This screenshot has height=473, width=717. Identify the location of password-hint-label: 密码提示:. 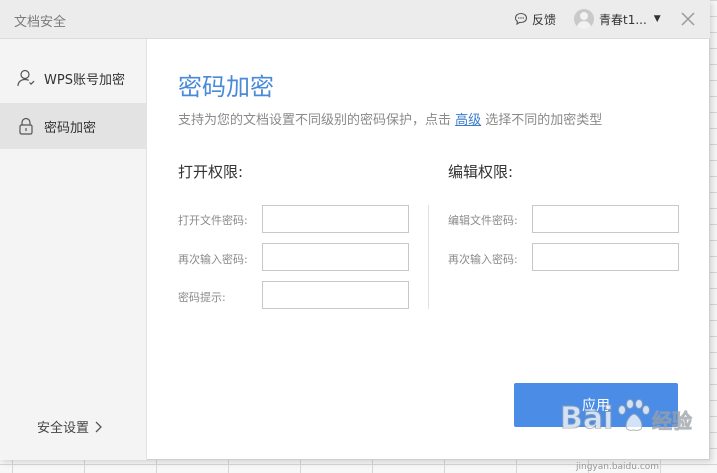
(202, 297).